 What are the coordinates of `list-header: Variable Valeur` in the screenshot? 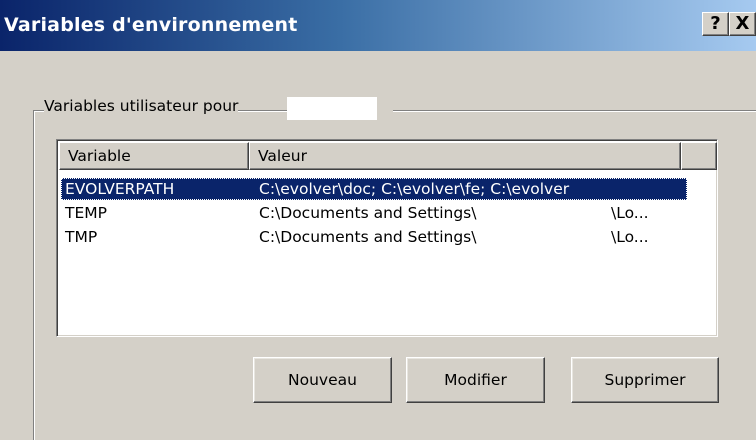 It's located at (388, 156).